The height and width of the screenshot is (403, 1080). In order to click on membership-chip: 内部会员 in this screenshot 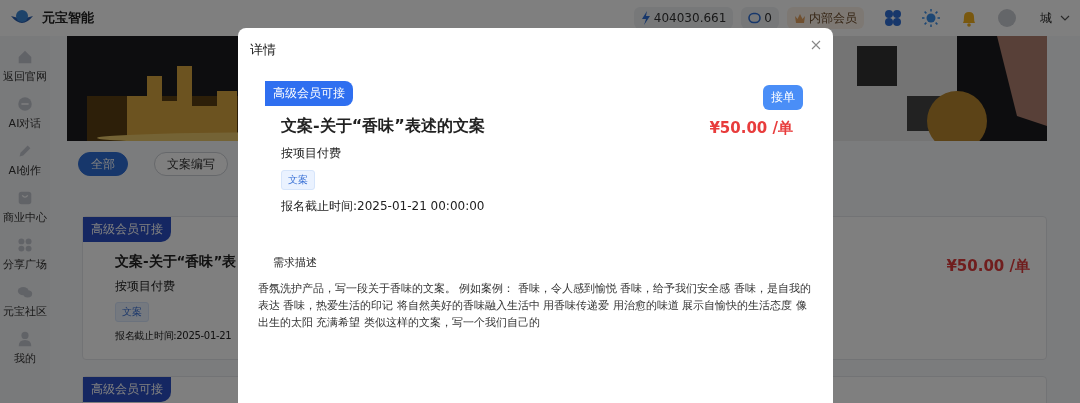, I will do `click(825, 18)`.